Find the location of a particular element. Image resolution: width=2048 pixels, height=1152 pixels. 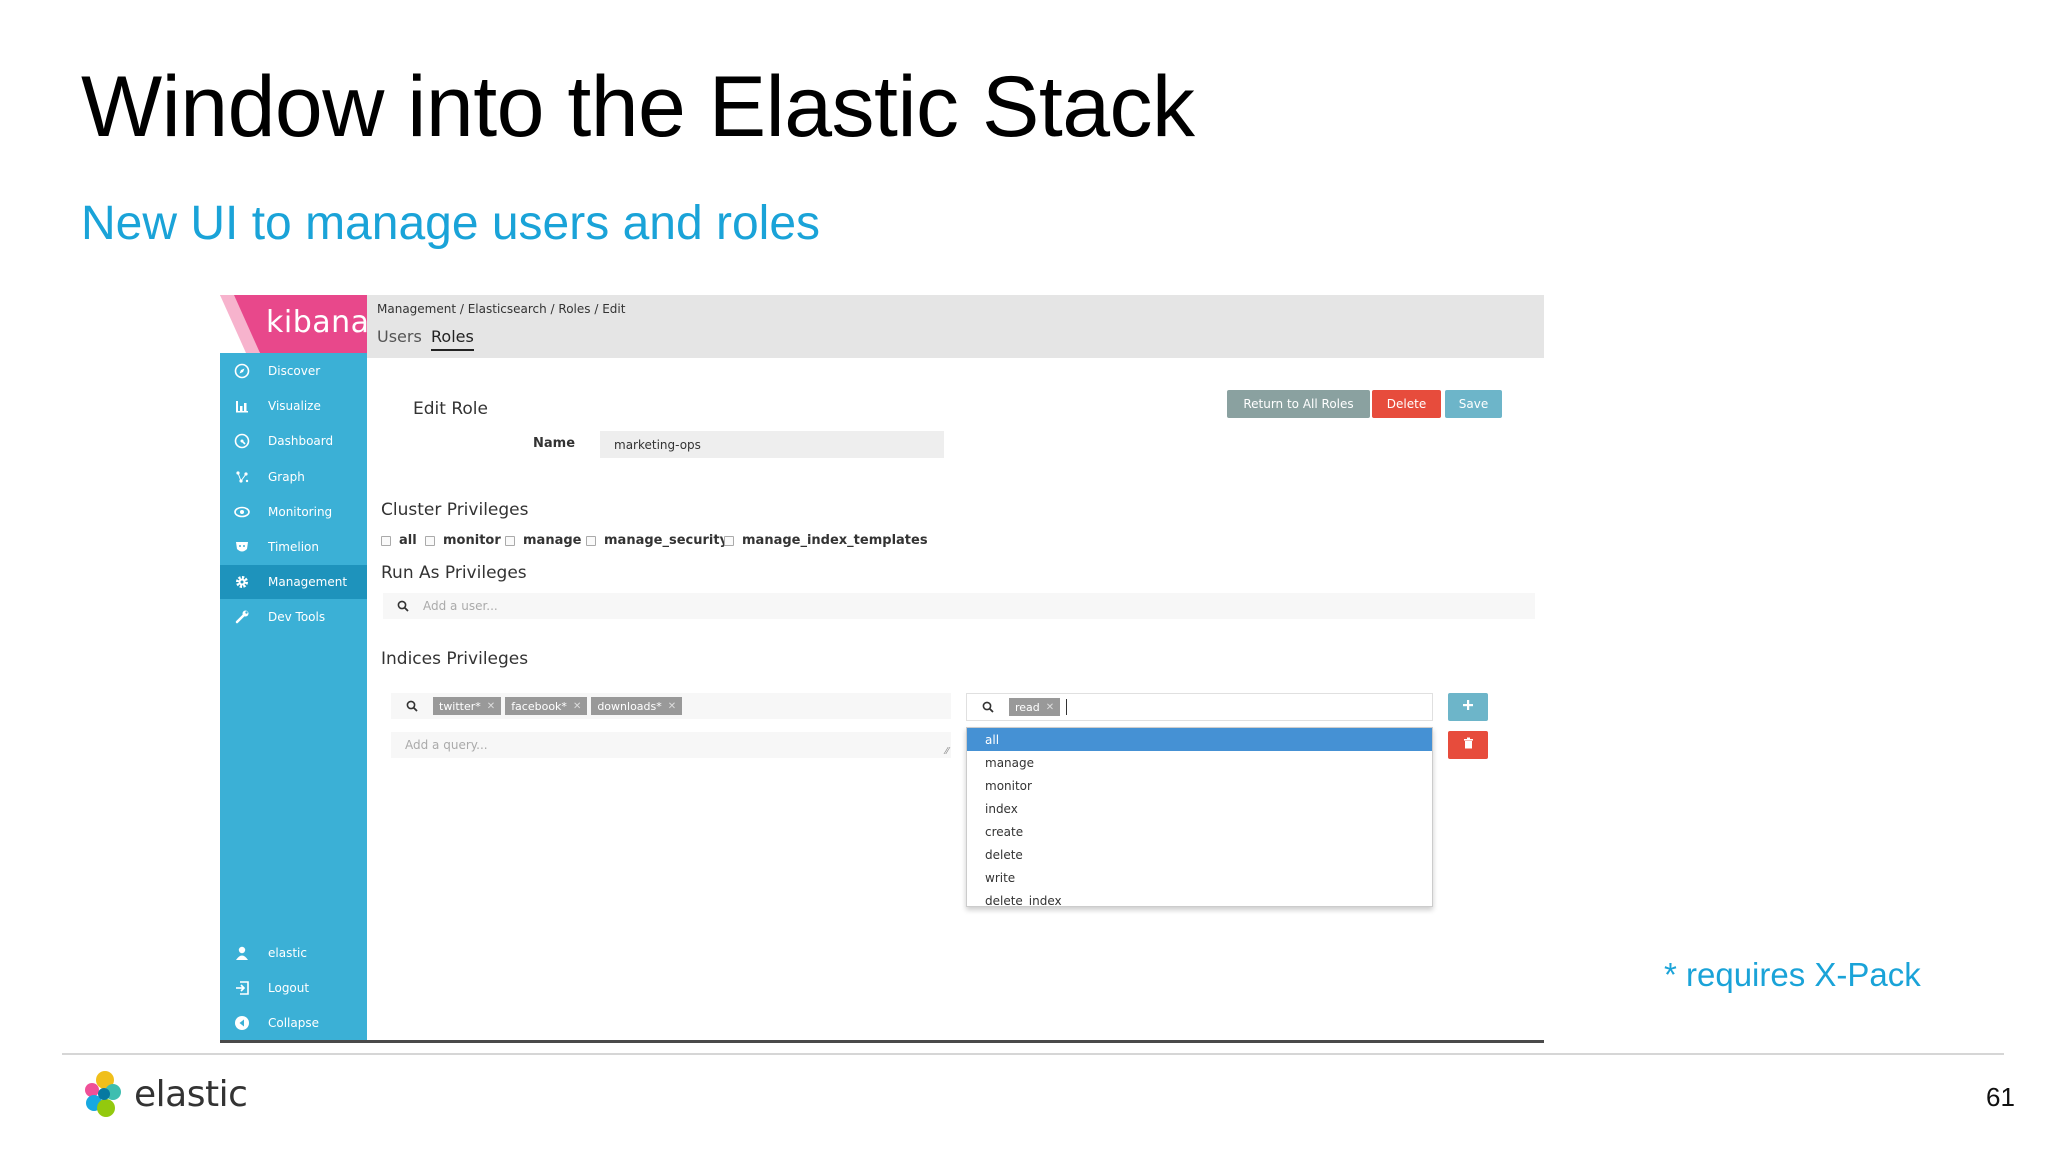

dropdown-option-all: all is located at coordinates (1199, 739).